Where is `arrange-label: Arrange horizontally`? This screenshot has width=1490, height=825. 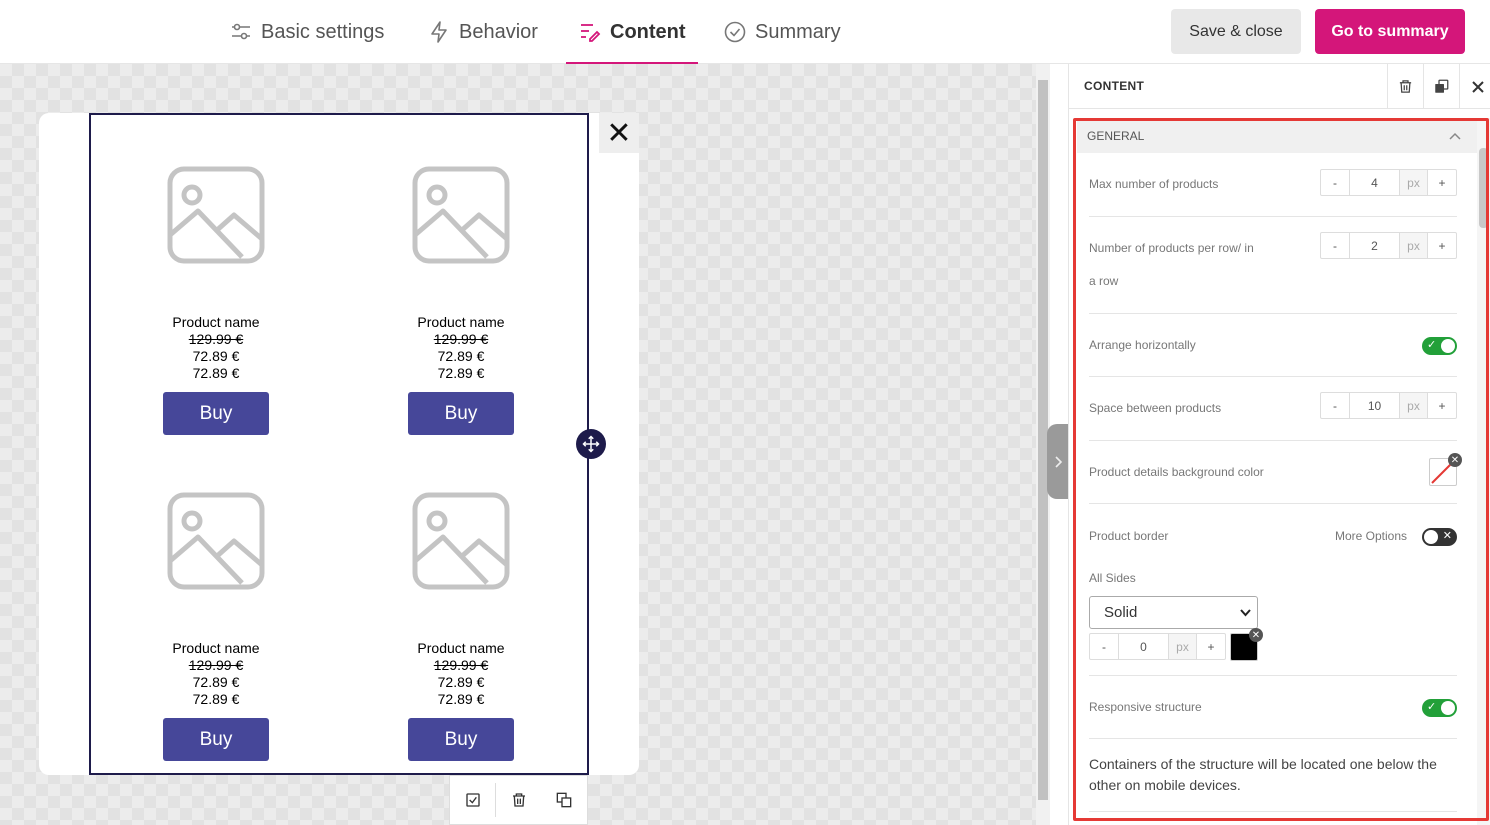
arrange-label: Arrange horizontally is located at coordinates (1142, 345).